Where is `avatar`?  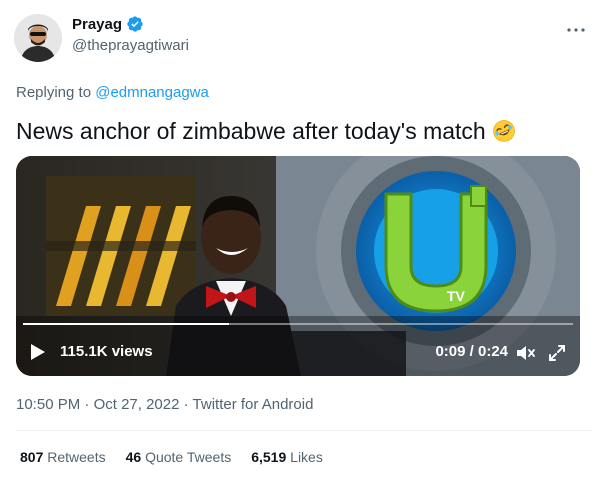 avatar is located at coordinates (38, 38).